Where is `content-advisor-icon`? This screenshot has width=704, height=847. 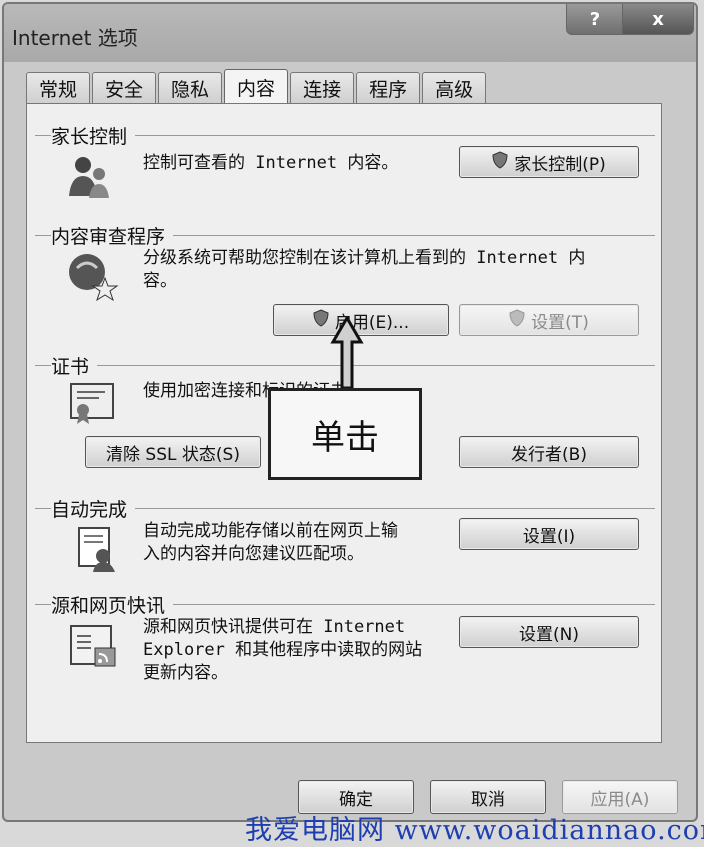 content-advisor-icon is located at coordinates (94, 278).